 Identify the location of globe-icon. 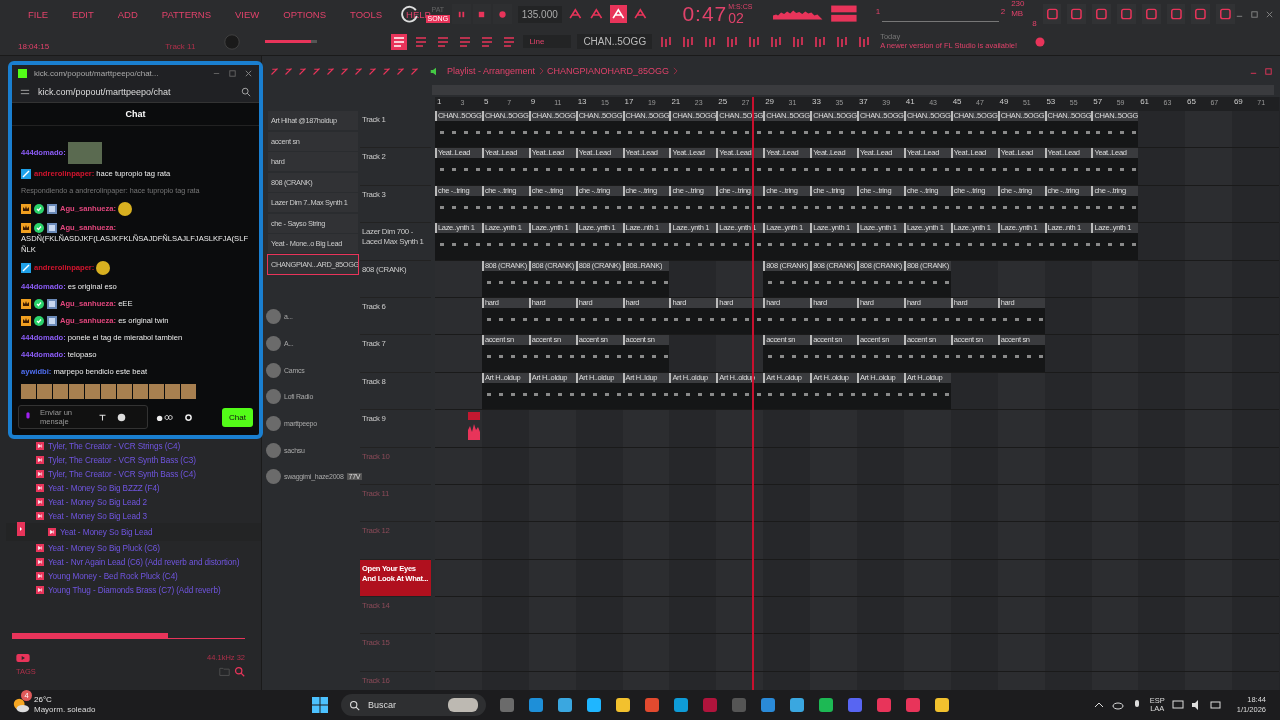
(1040, 41).